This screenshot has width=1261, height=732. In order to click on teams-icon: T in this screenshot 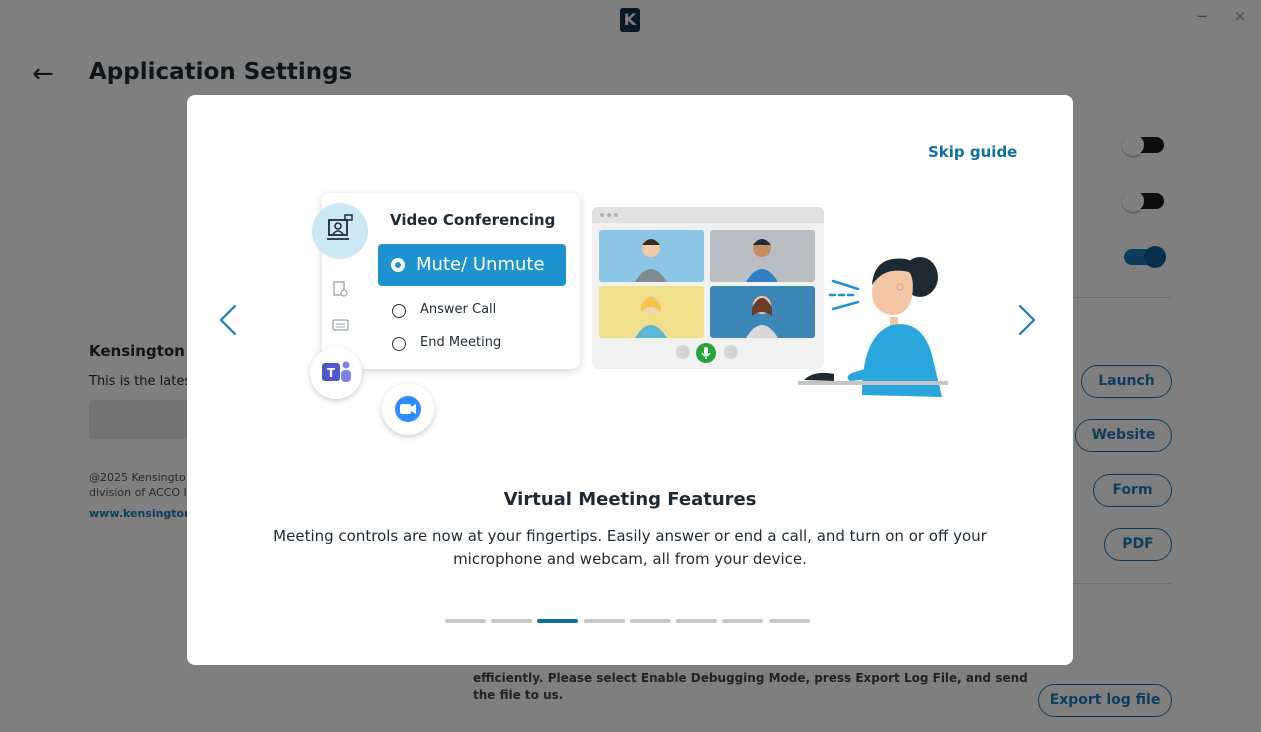, I will do `click(336, 373)`.